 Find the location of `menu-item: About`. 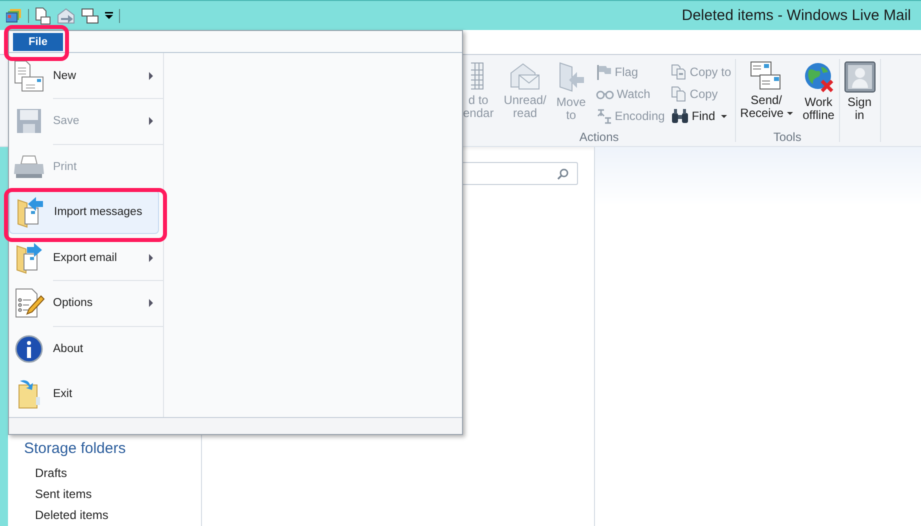

menu-item: About is located at coordinates (84, 348).